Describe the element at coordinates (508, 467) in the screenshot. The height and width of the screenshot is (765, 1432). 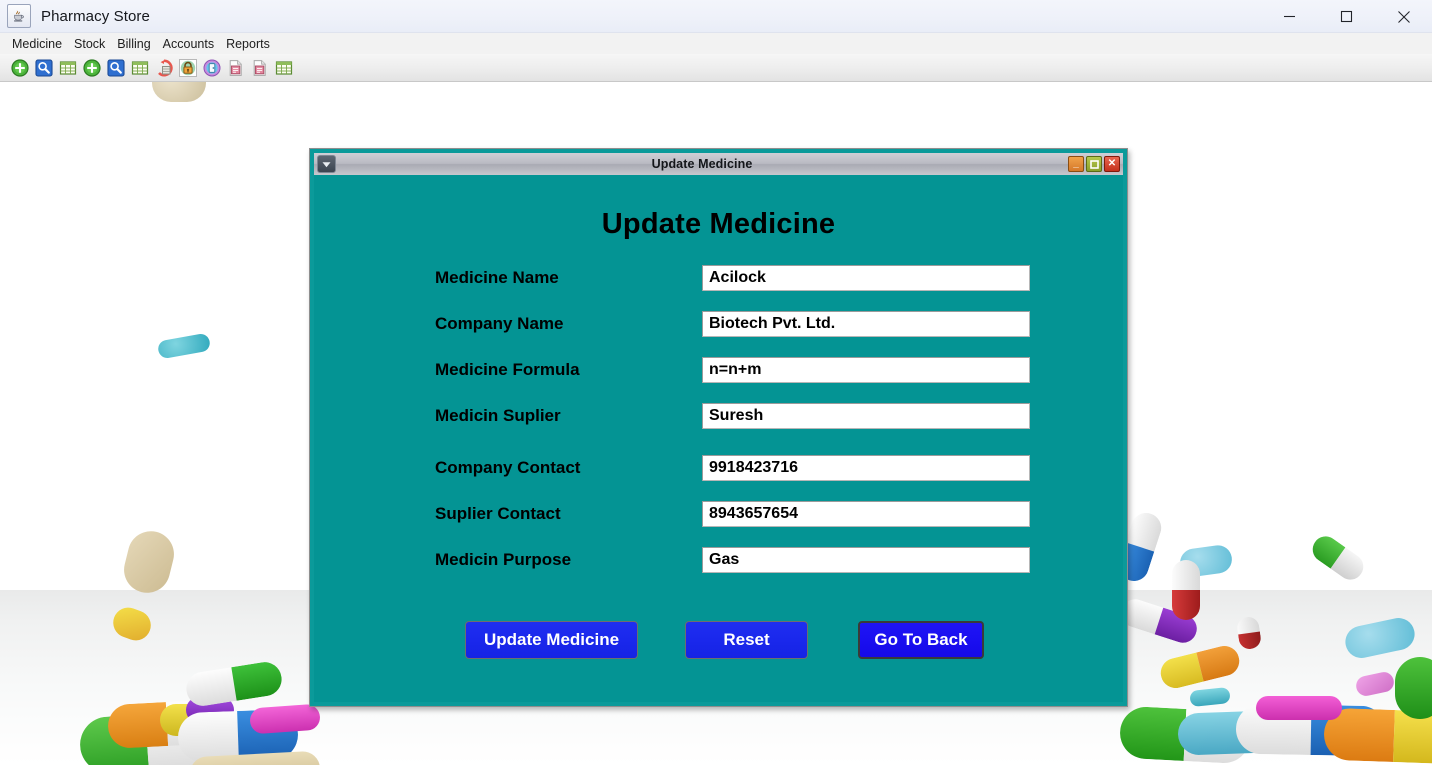
I see `label-company-contact: Company Contact` at that location.